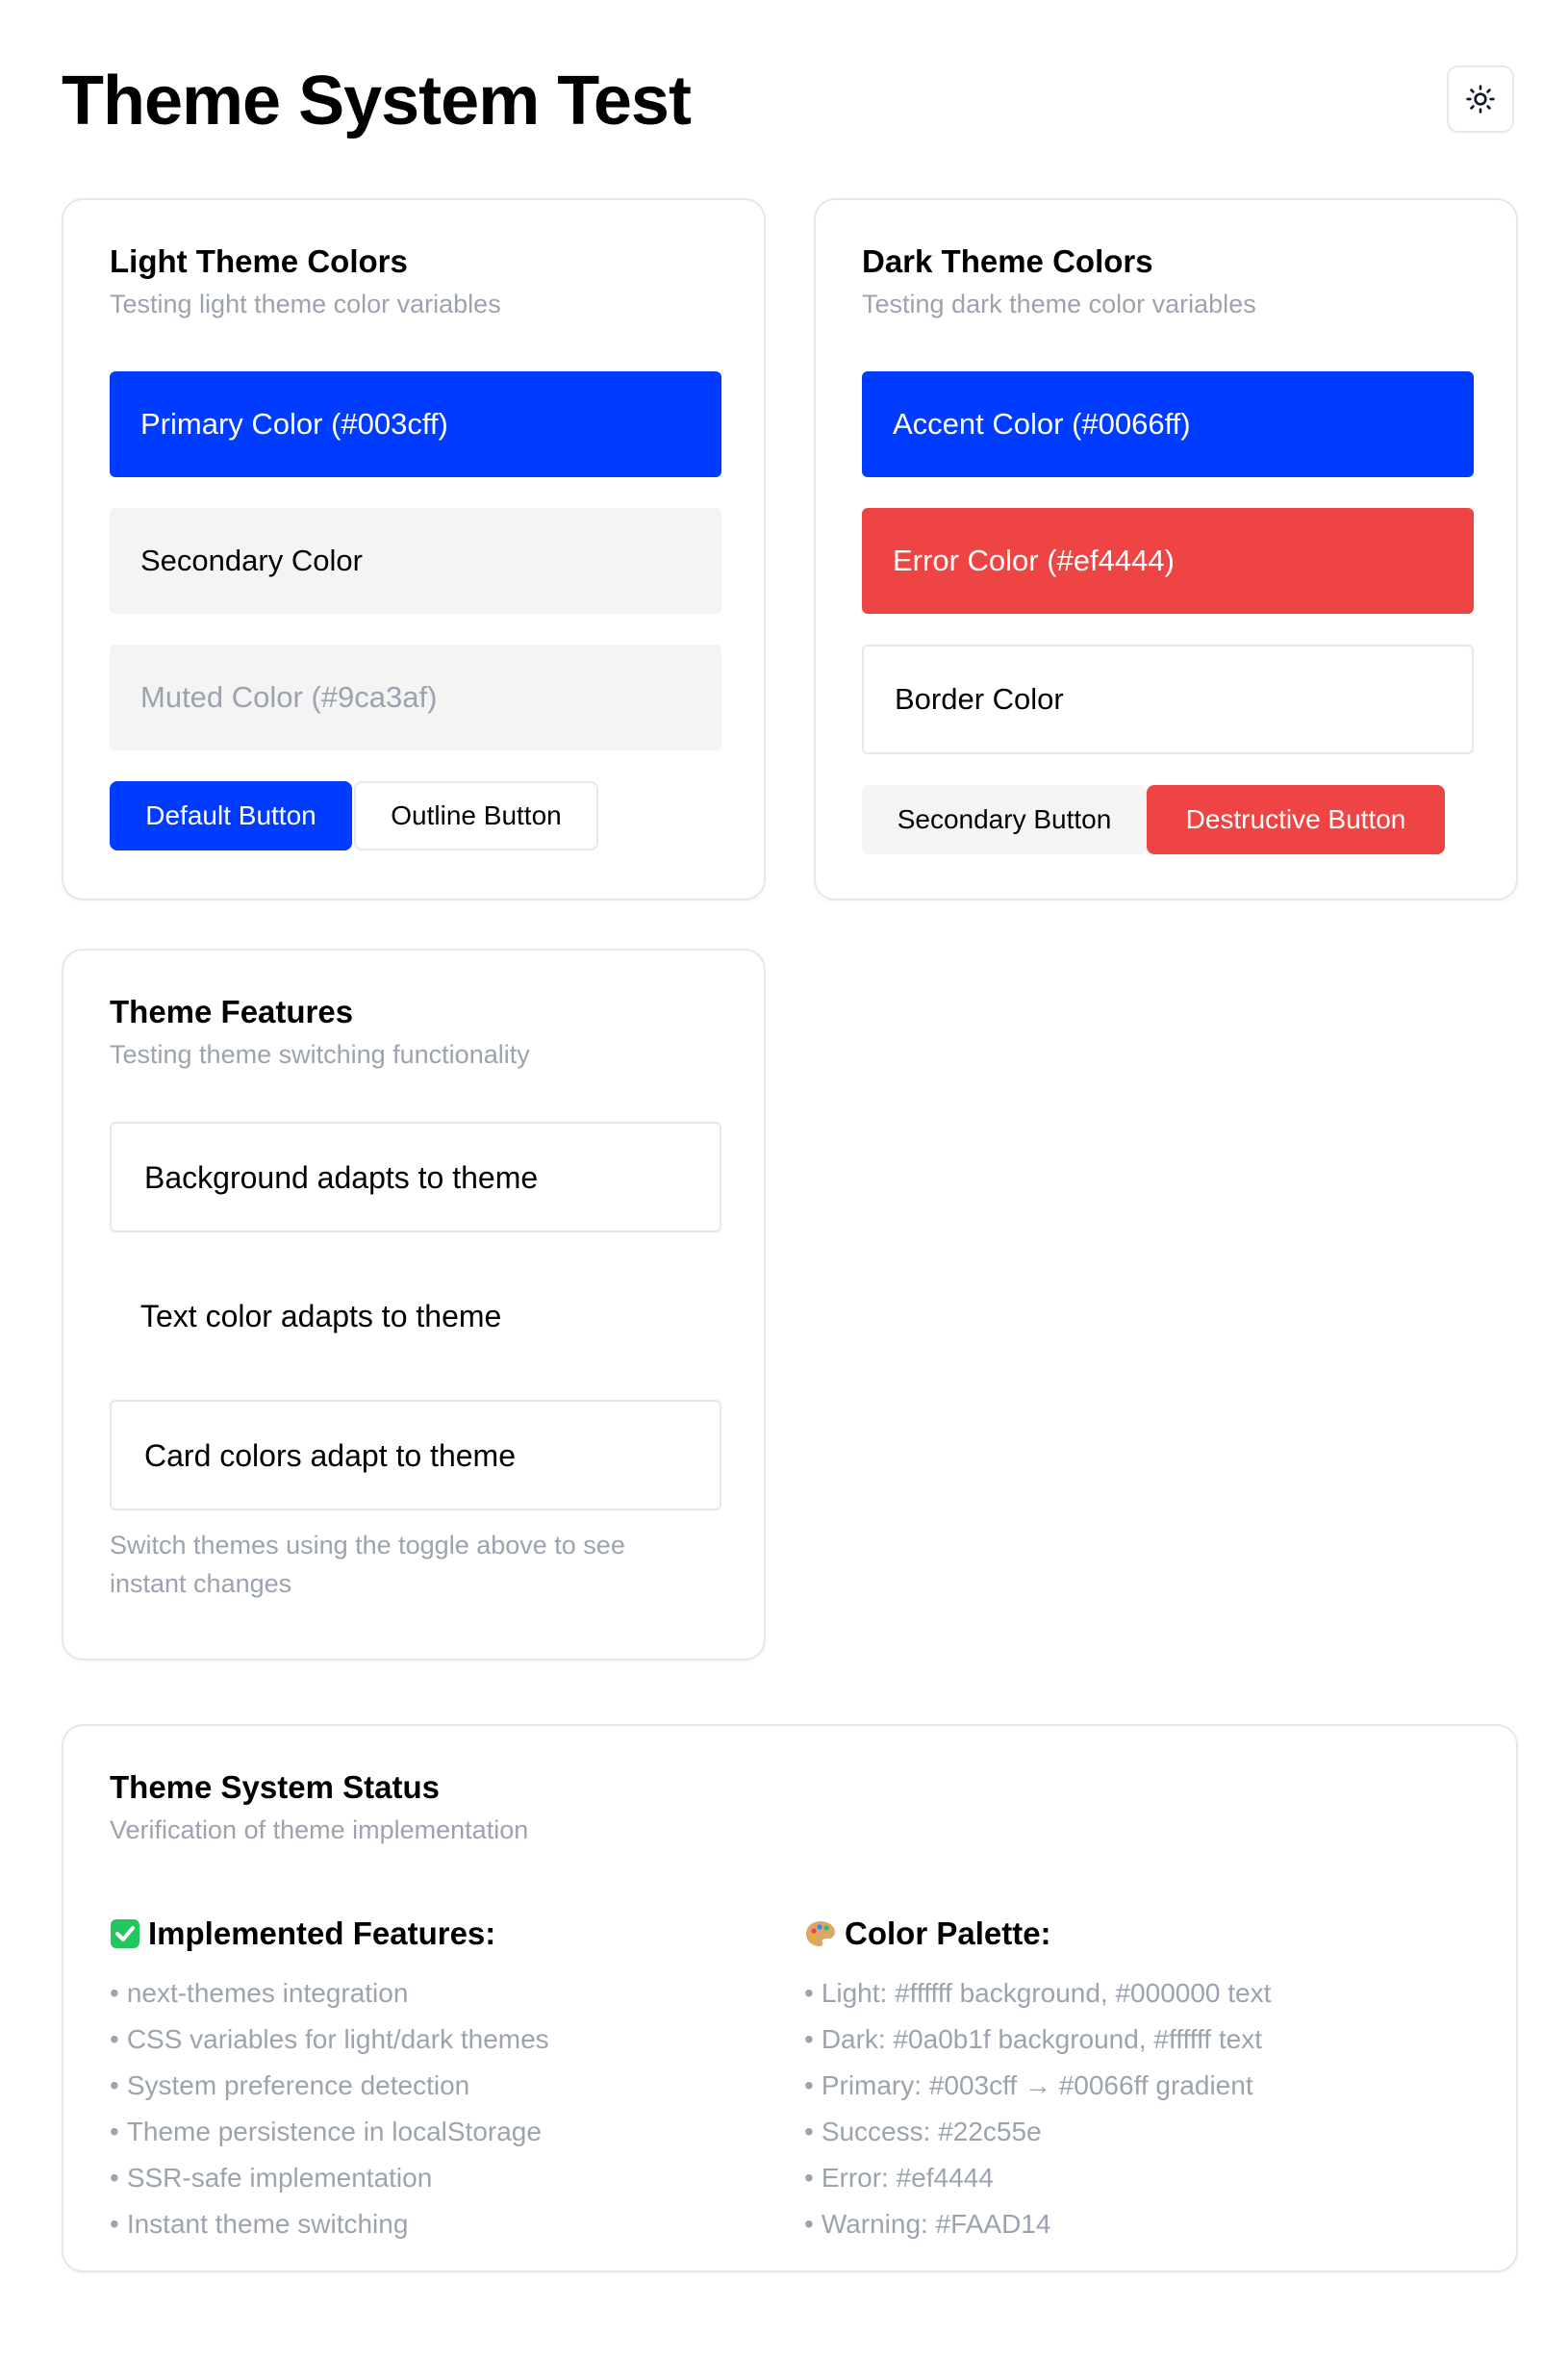 The height and width of the screenshot is (2359, 1568). What do you see at coordinates (1296, 819) in the screenshot?
I see `destructive-button: Destructive Button` at bounding box center [1296, 819].